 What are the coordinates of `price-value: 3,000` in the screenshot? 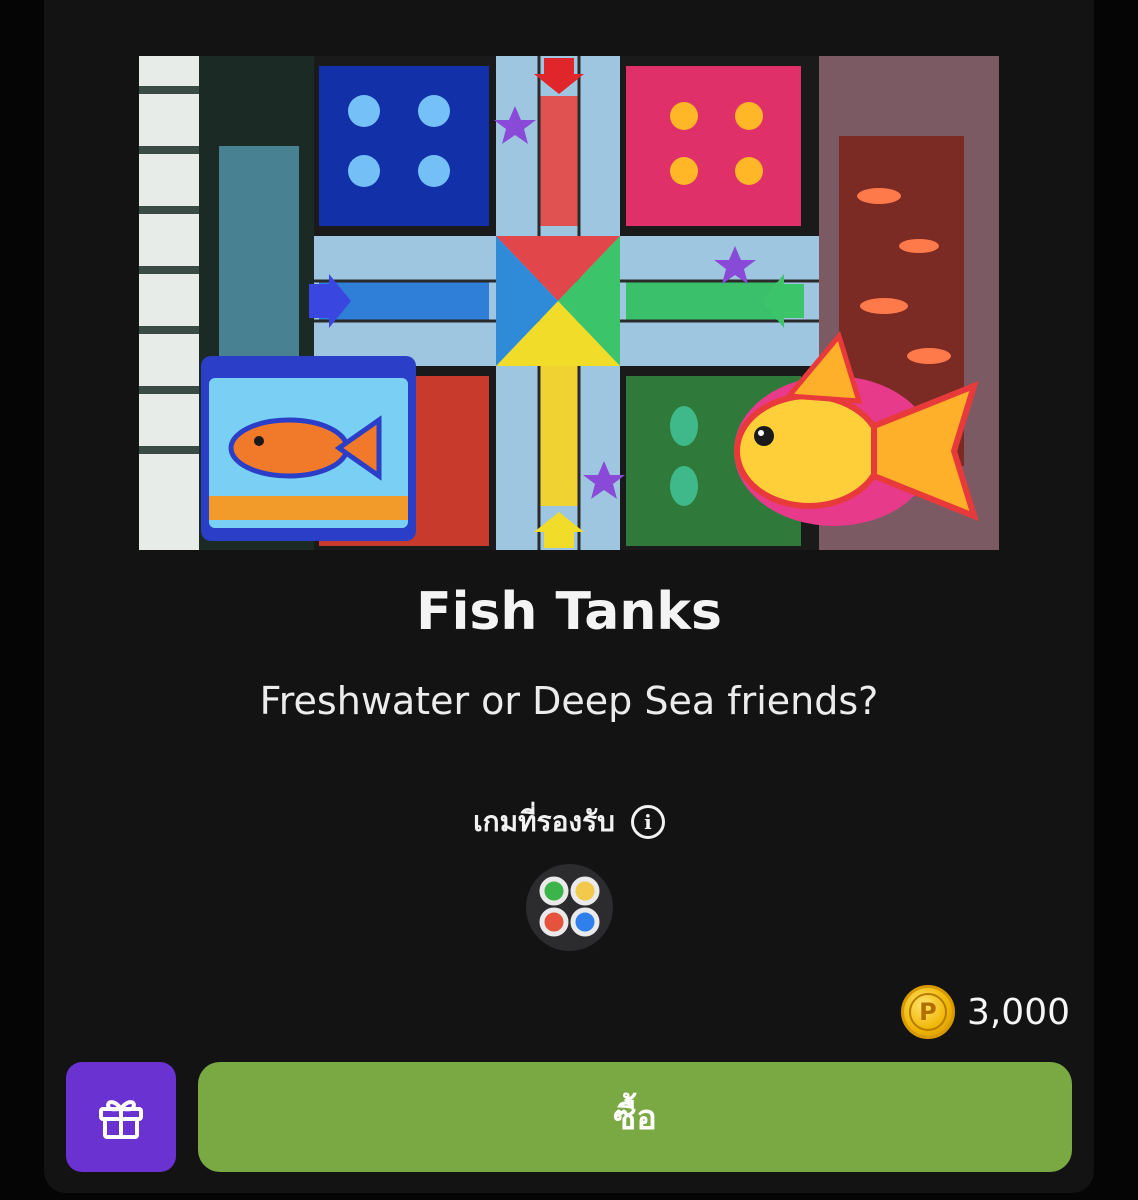 It's located at (1018, 1012).